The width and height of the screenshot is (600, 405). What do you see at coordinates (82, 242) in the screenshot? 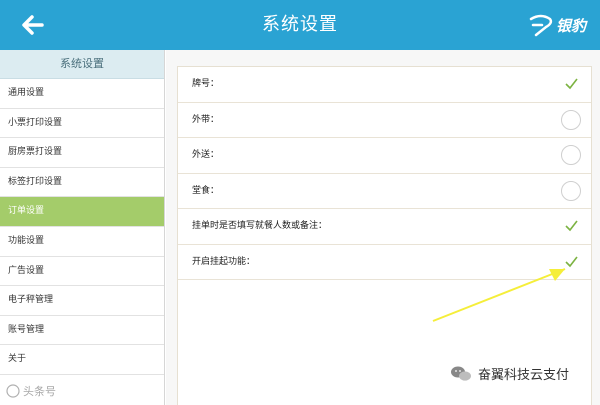
I see `sidebar-item-functions: 功能设置` at bounding box center [82, 242].